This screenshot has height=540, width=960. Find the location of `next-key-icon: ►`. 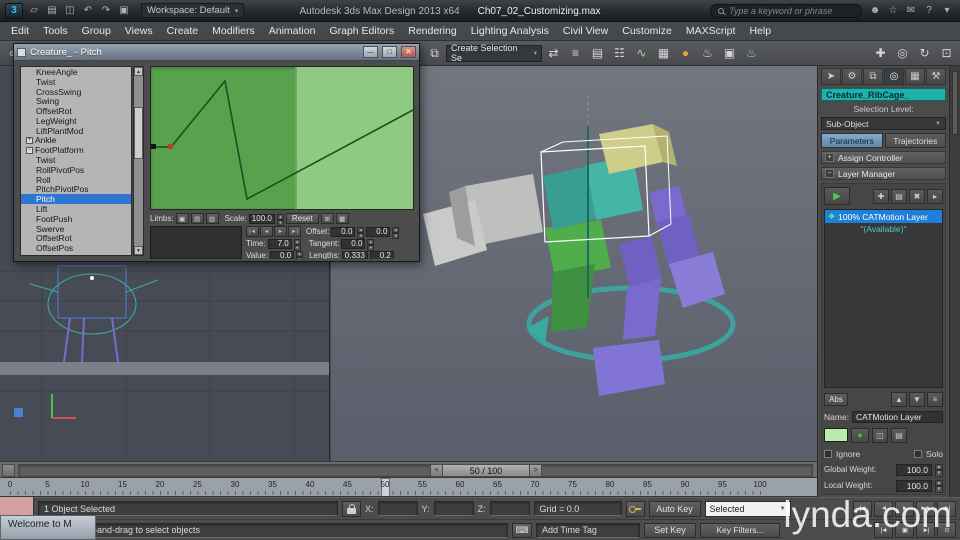

next-key-icon: ► is located at coordinates (280, 231).